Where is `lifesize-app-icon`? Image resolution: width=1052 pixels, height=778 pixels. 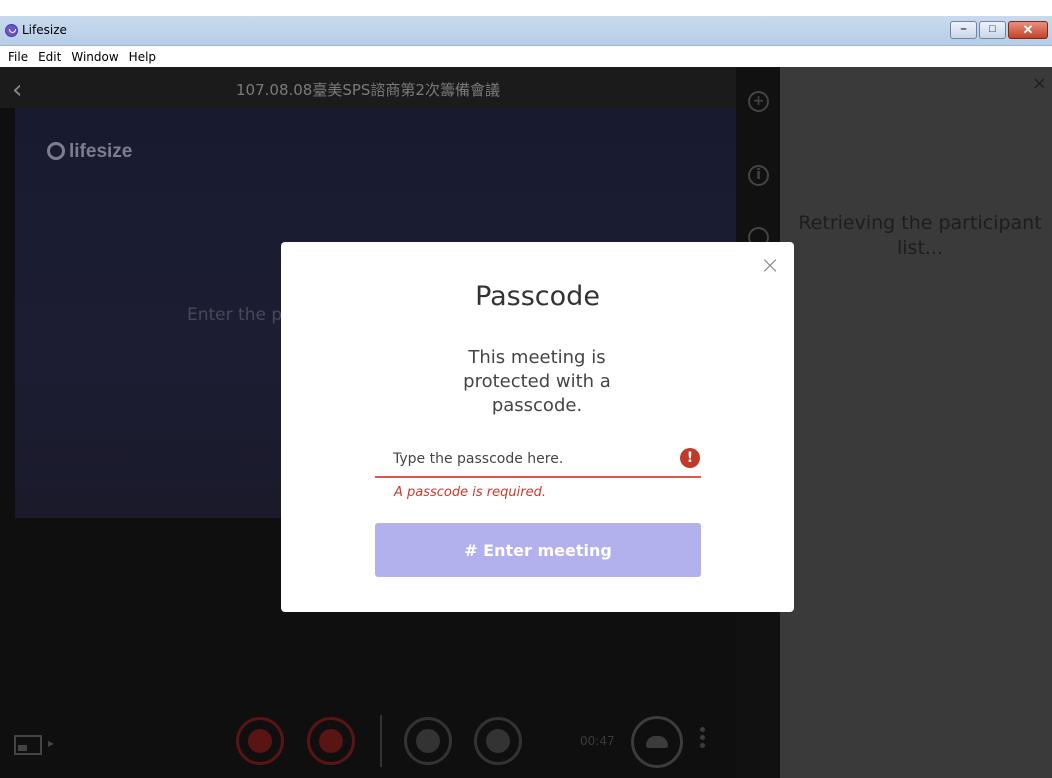
lifesize-app-icon is located at coordinates (11, 30).